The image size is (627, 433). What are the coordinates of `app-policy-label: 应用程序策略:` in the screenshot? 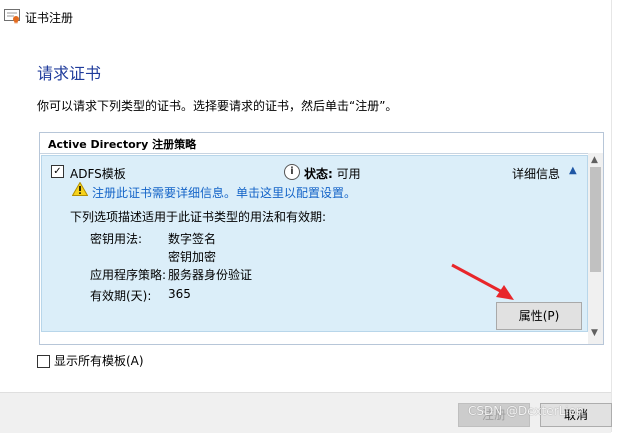 It's located at (128, 275).